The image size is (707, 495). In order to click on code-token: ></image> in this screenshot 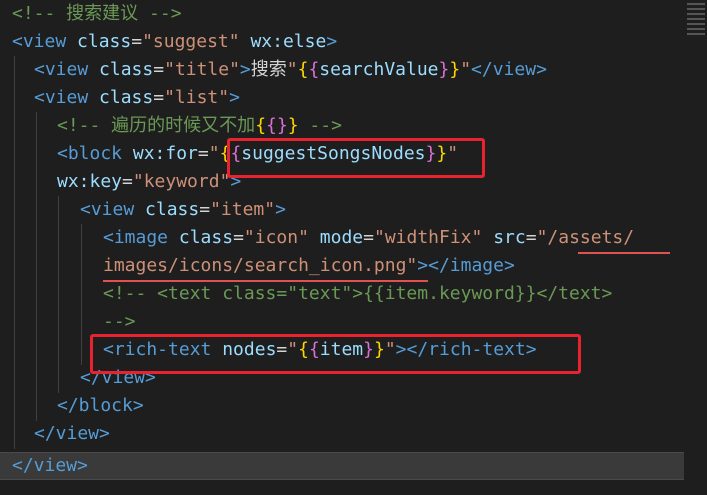, I will do `click(466, 265)`.